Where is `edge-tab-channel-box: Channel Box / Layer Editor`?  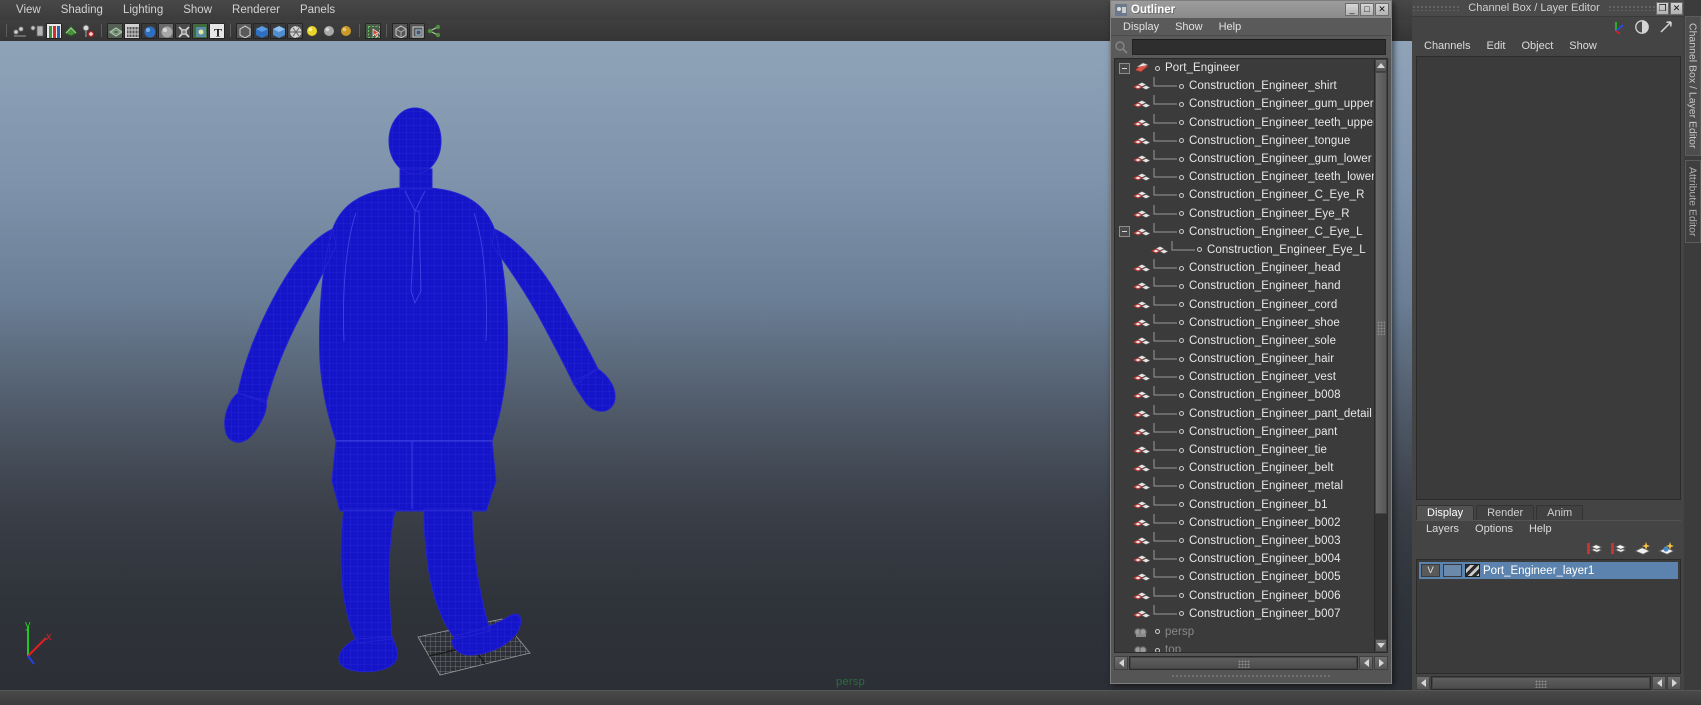 edge-tab-channel-box: Channel Box / Layer Editor is located at coordinates (1692, 86).